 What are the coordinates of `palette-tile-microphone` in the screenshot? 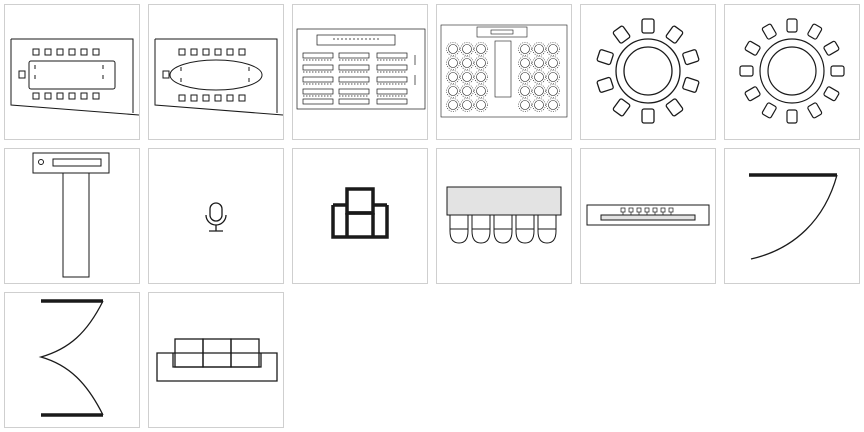 It's located at (216, 216).